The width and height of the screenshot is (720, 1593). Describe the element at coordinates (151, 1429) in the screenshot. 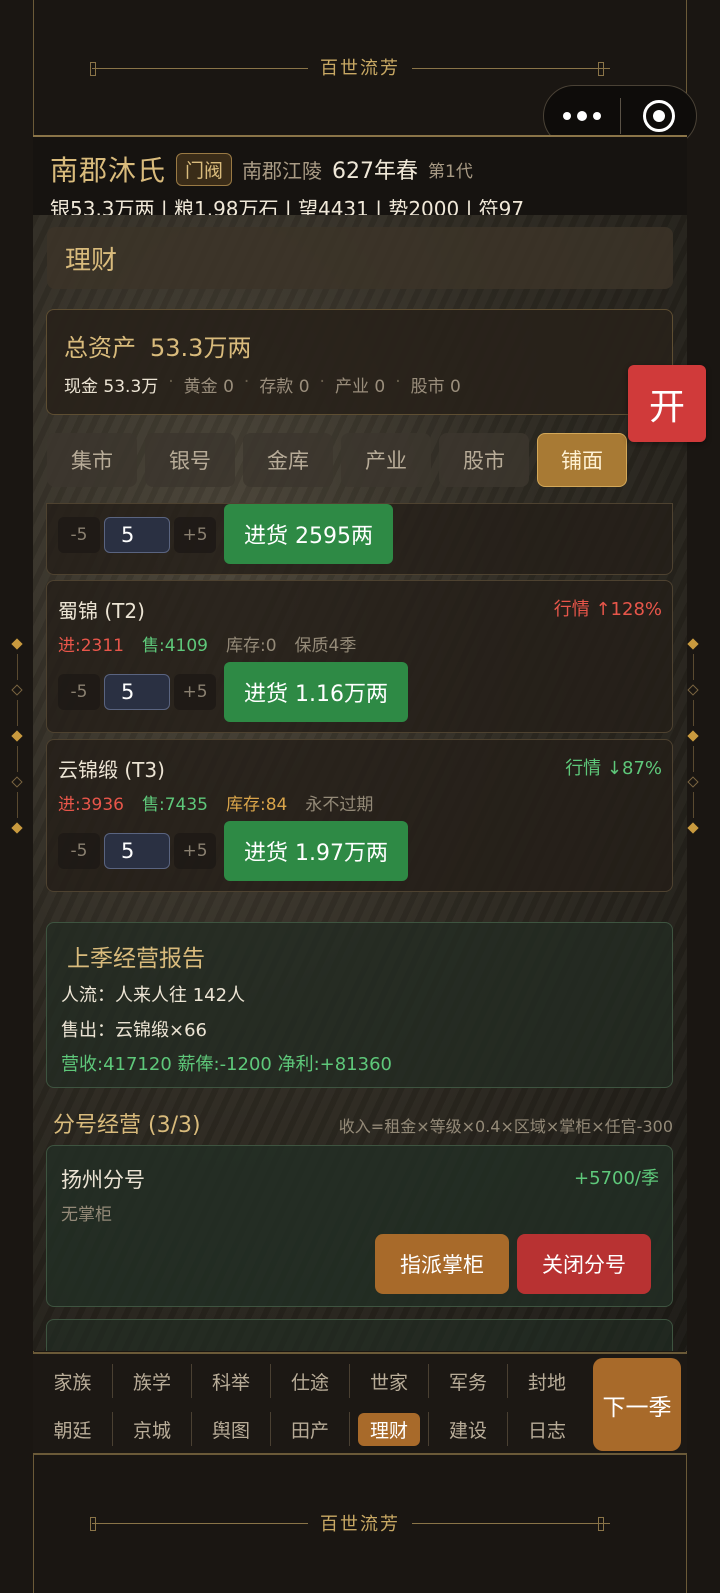

I see `nav-capital: 京城` at that location.